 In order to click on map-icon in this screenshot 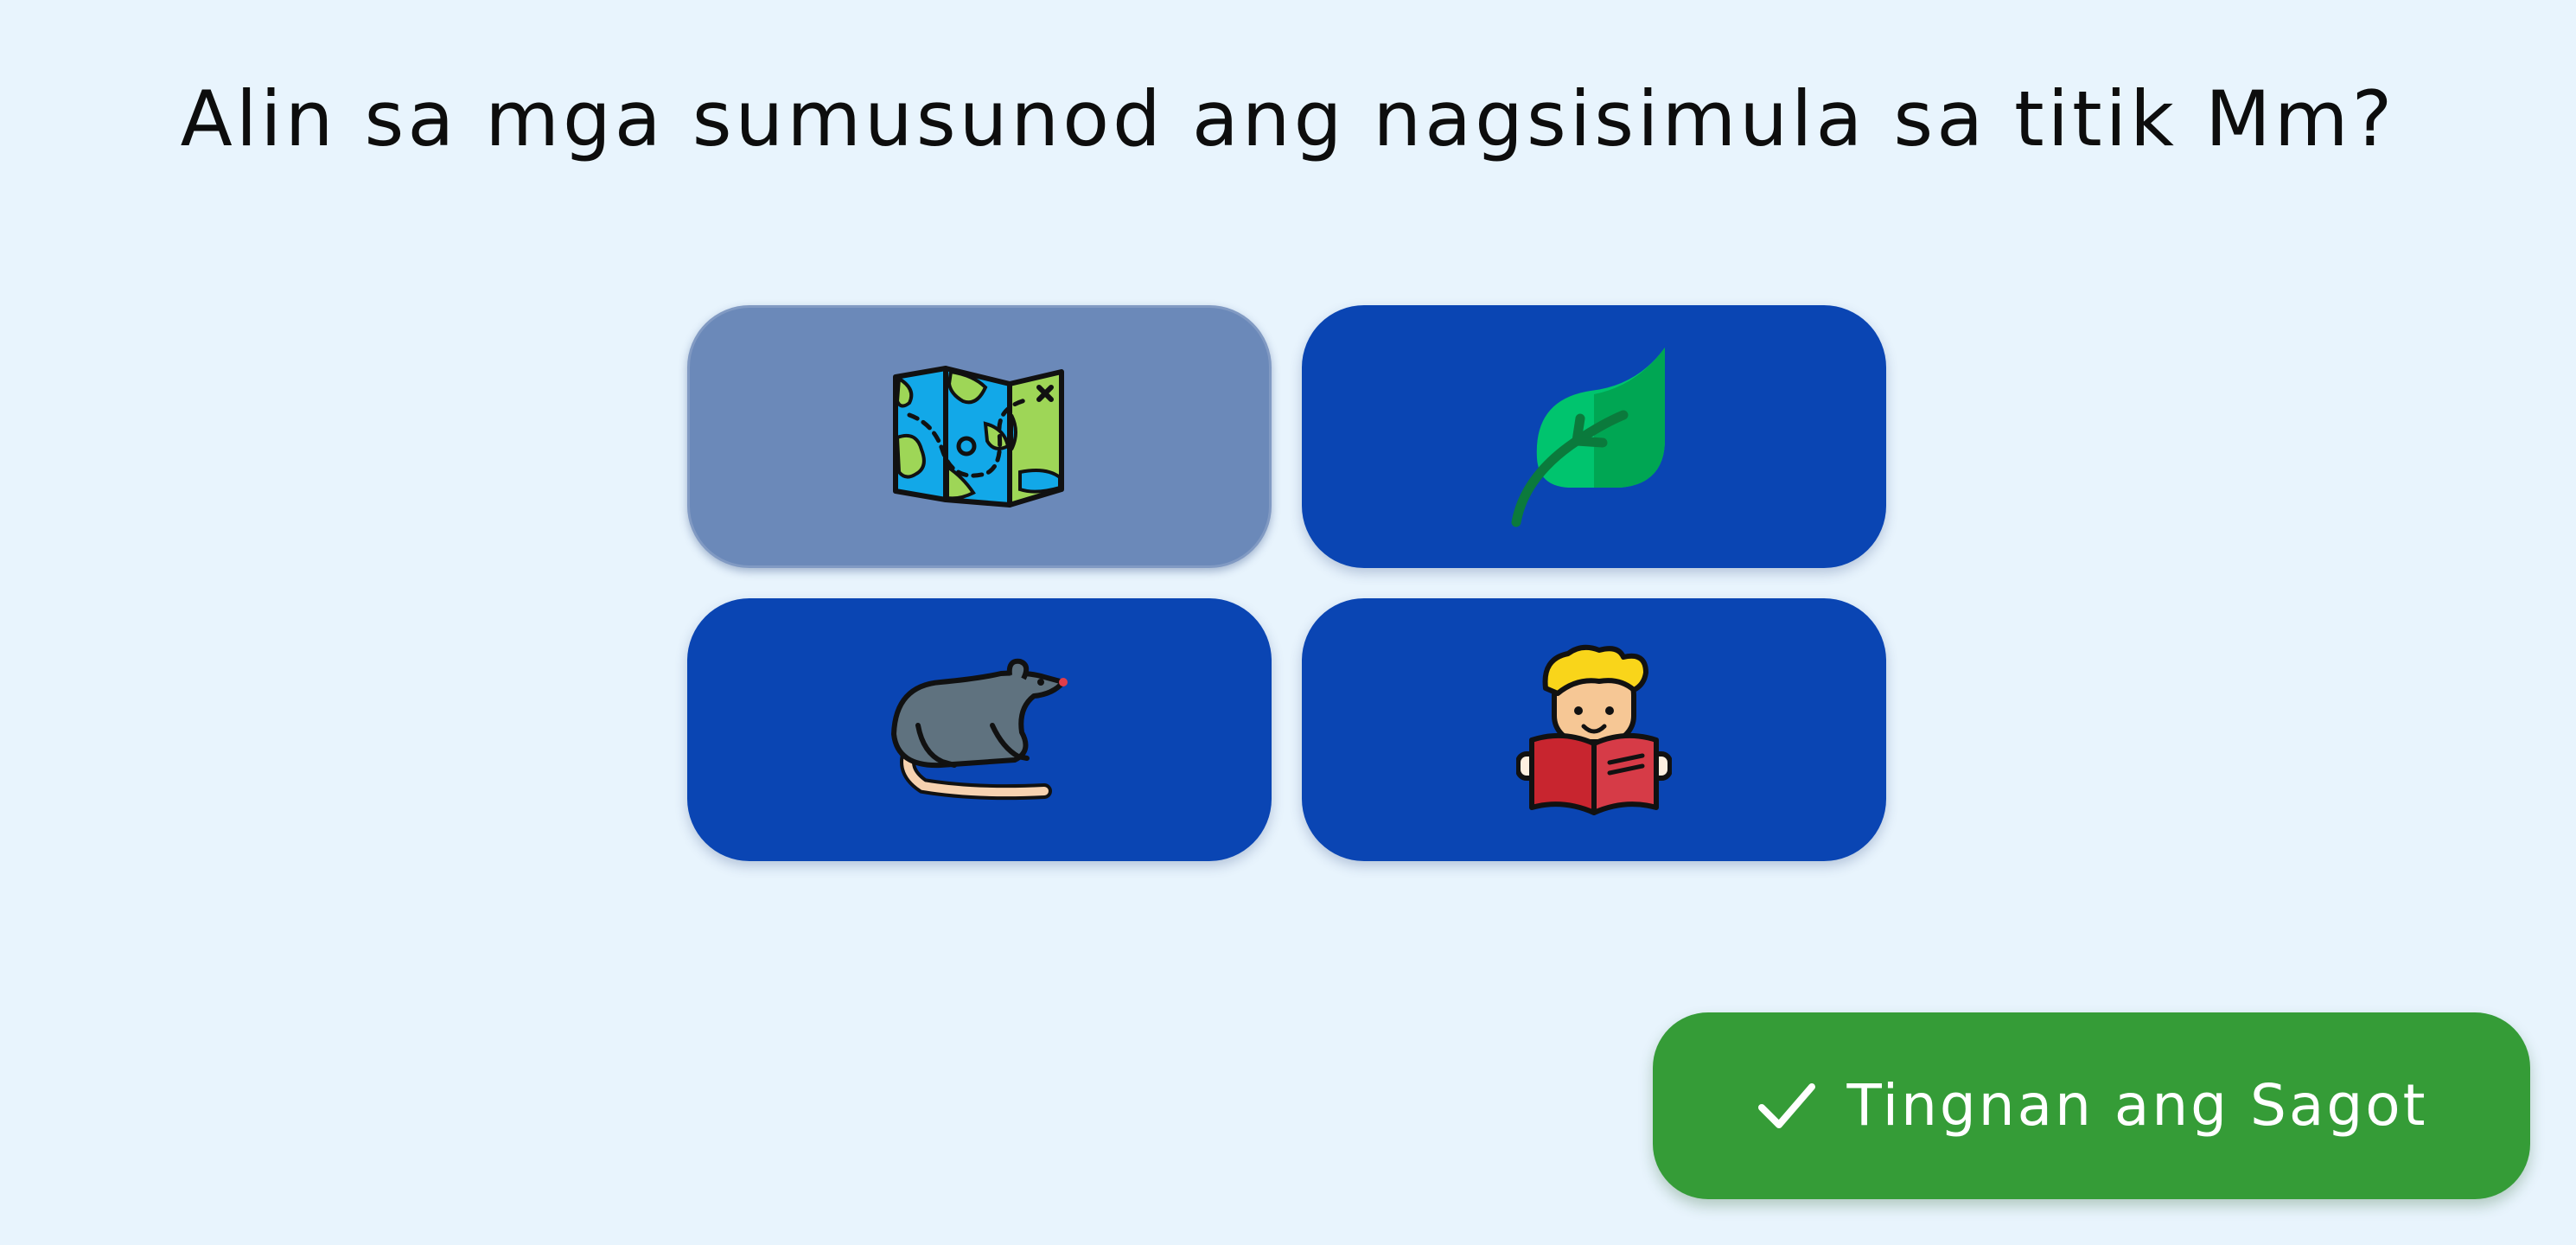, I will do `click(978, 437)`.